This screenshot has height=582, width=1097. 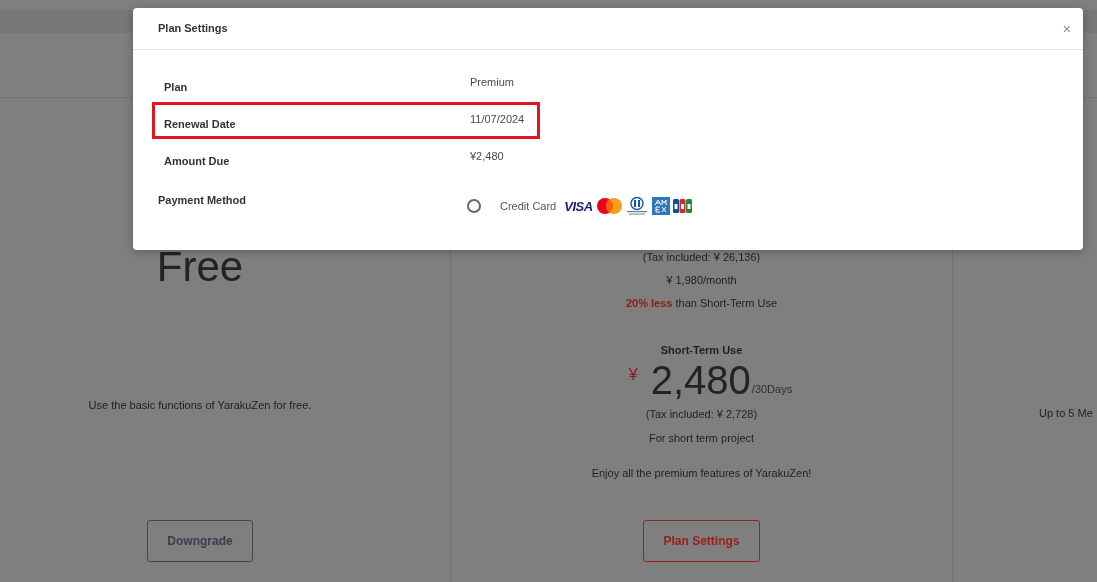 What do you see at coordinates (492, 82) in the screenshot?
I see `field-value: Premium` at bounding box center [492, 82].